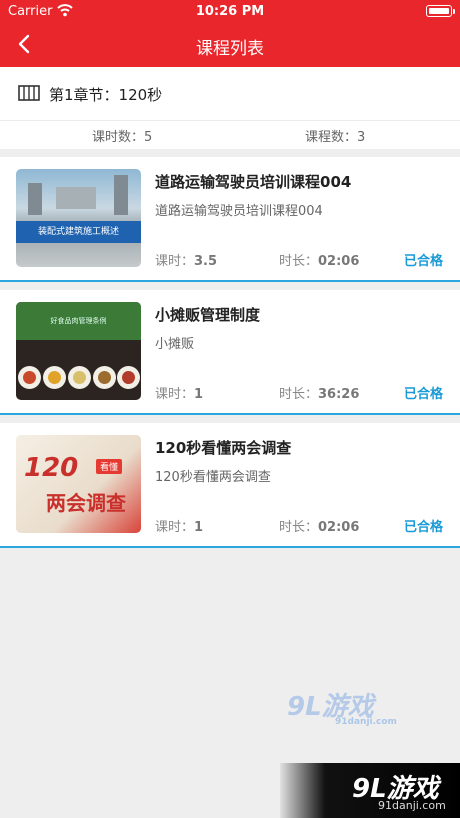 The width and height of the screenshot is (460, 818). What do you see at coordinates (342, 709) in the screenshot?
I see `watermark: 9L游戏 91danji.com` at bounding box center [342, 709].